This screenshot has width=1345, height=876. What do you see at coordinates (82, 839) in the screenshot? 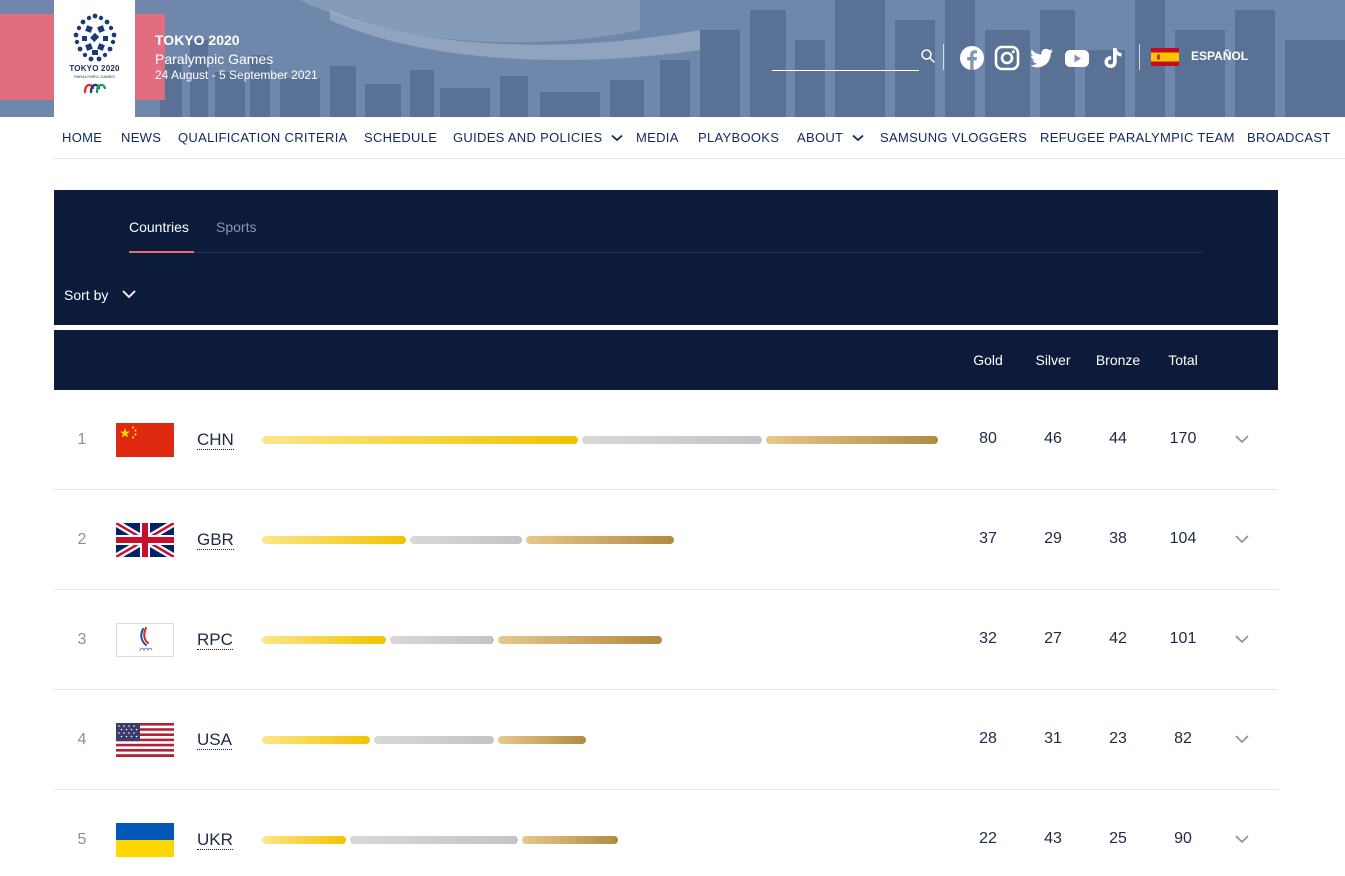
I see `rank: 5` at bounding box center [82, 839].